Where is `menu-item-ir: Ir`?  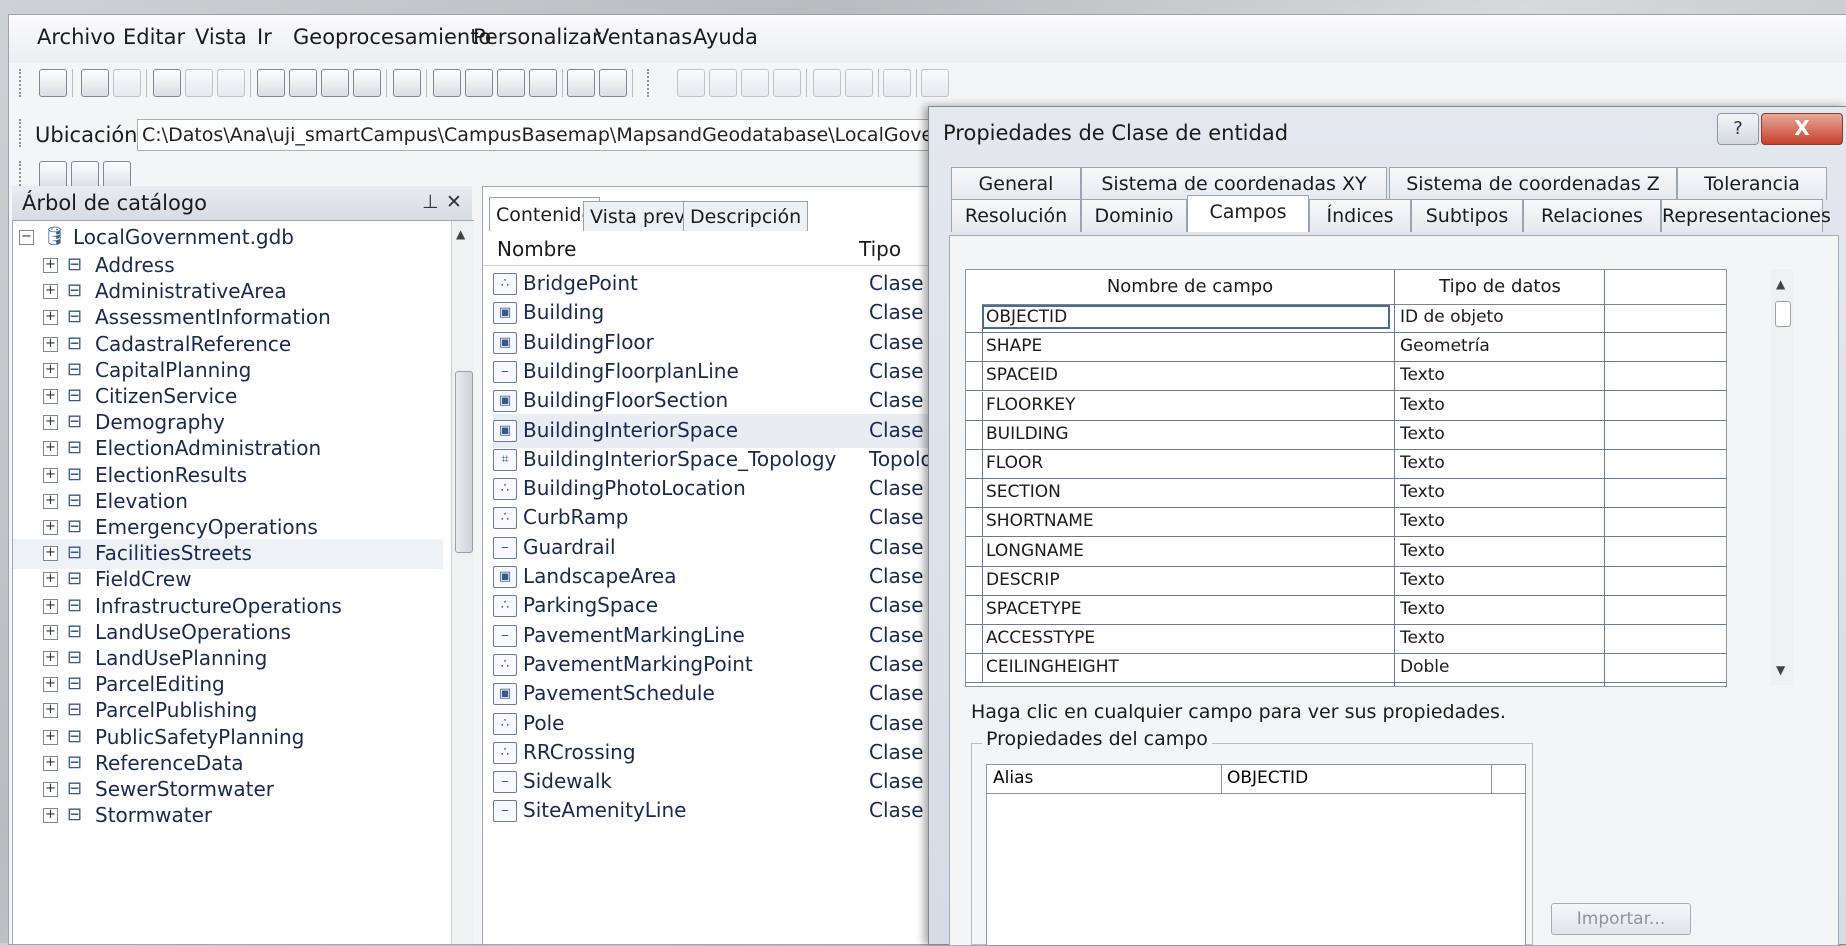 menu-item-ir: Ir is located at coordinates (264, 37).